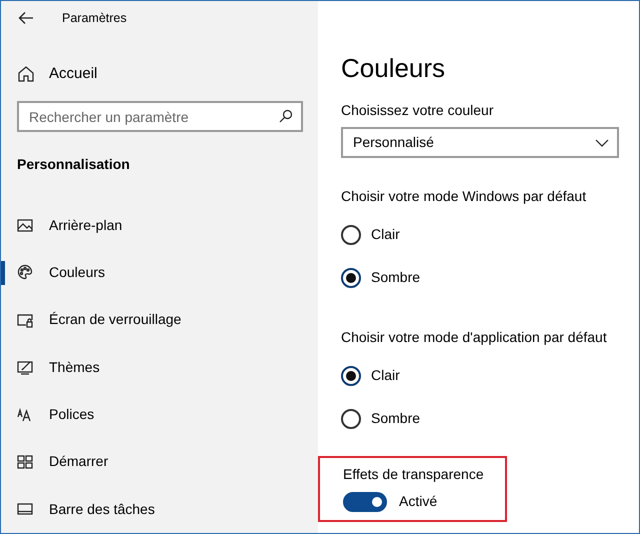  What do you see at coordinates (365, 502) in the screenshot?
I see `toggle-switch` at bounding box center [365, 502].